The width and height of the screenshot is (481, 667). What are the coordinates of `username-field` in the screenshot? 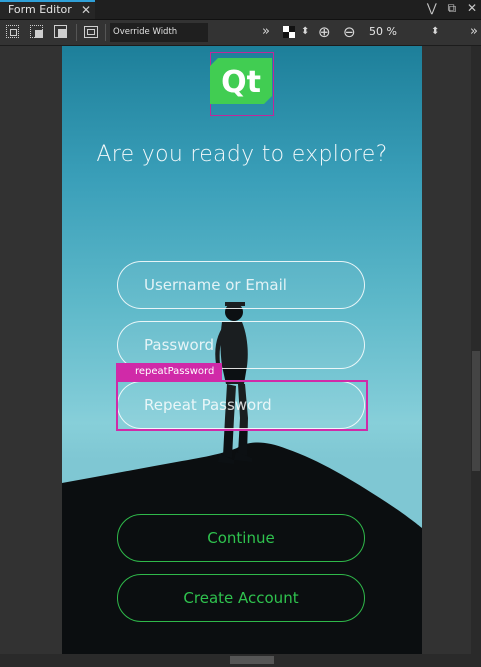 It's located at (241, 285).